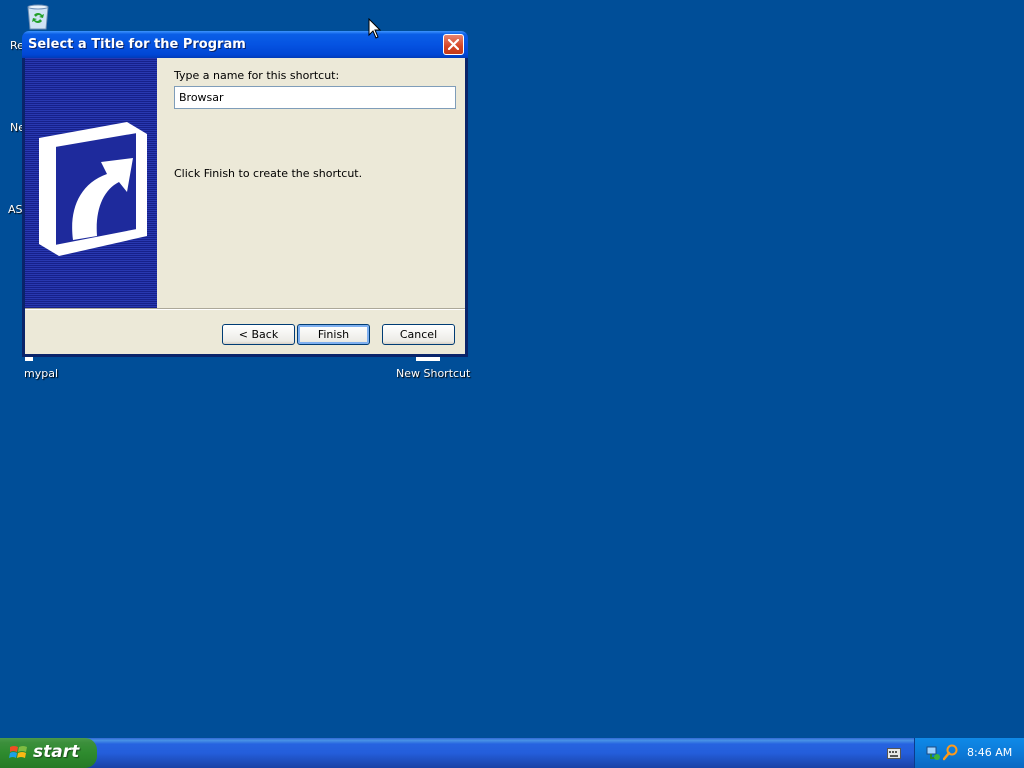 Image resolution: width=1024 pixels, height=768 pixels. Describe the element at coordinates (137, 44) in the screenshot. I see `dialog-title: Select a Title for the Program` at that location.